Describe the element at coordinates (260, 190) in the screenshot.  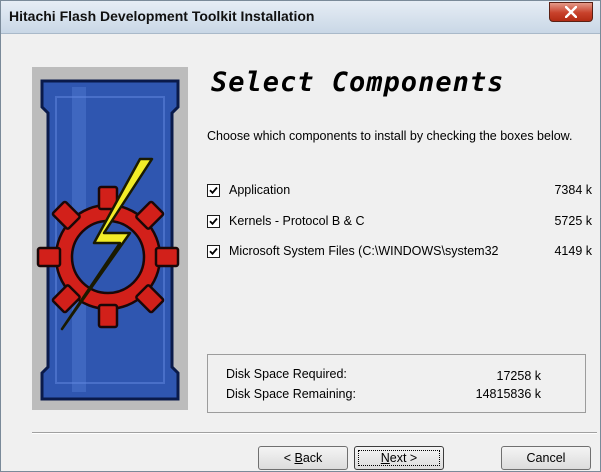
I see `component-name: Application` at that location.